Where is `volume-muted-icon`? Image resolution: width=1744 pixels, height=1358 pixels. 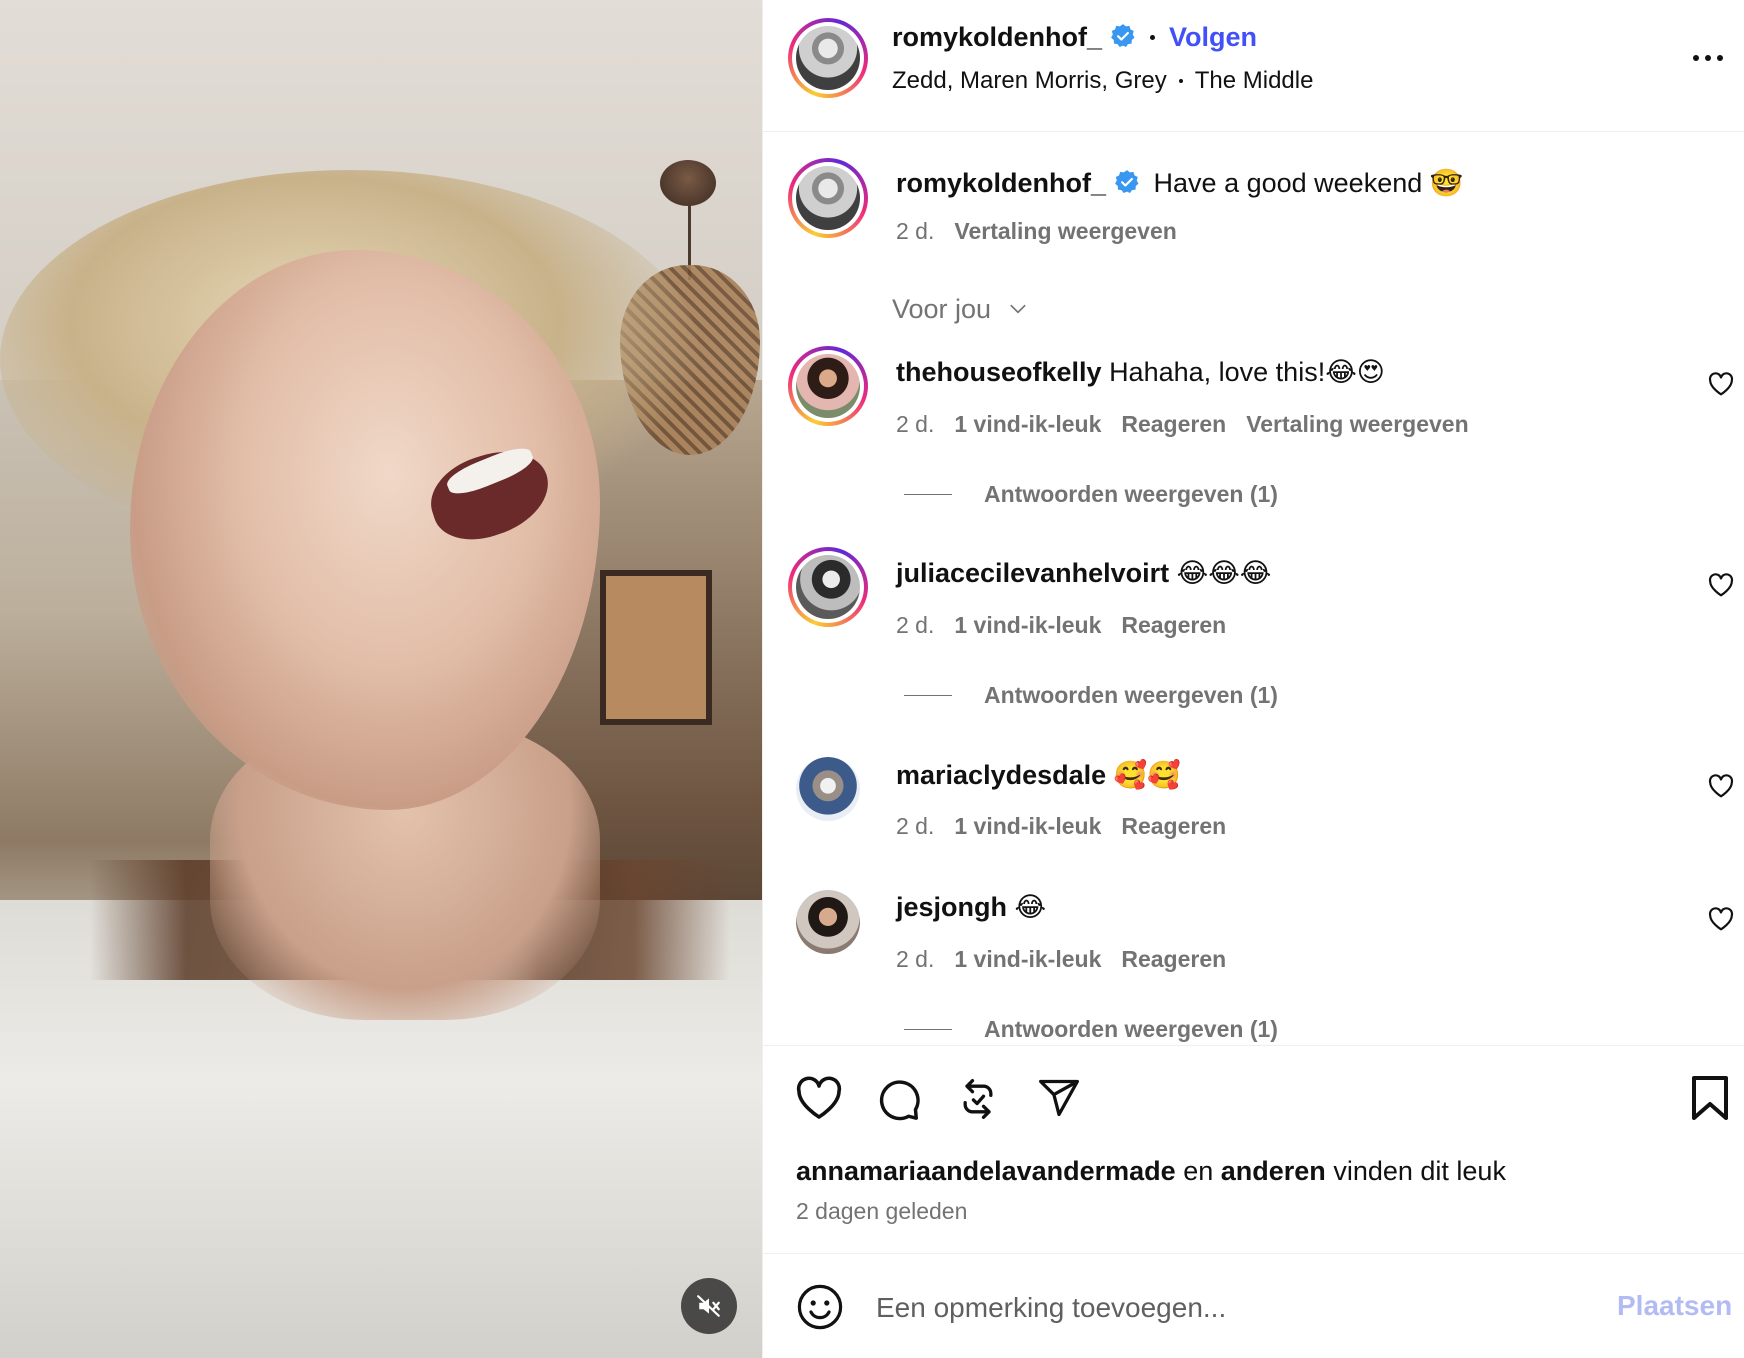
volume-muted-icon is located at coordinates (708, 1306).